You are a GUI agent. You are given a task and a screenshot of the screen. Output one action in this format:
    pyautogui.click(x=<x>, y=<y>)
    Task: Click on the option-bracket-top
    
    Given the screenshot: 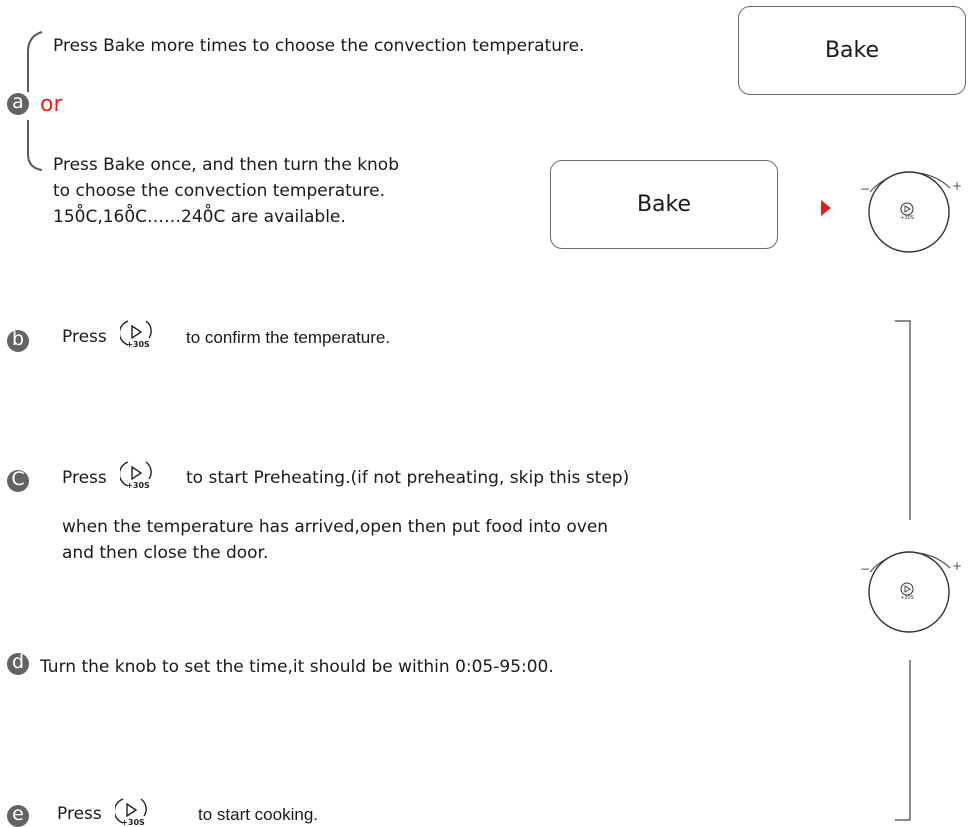 What is the action you would take?
    pyautogui.click(x=35, y=61)
    